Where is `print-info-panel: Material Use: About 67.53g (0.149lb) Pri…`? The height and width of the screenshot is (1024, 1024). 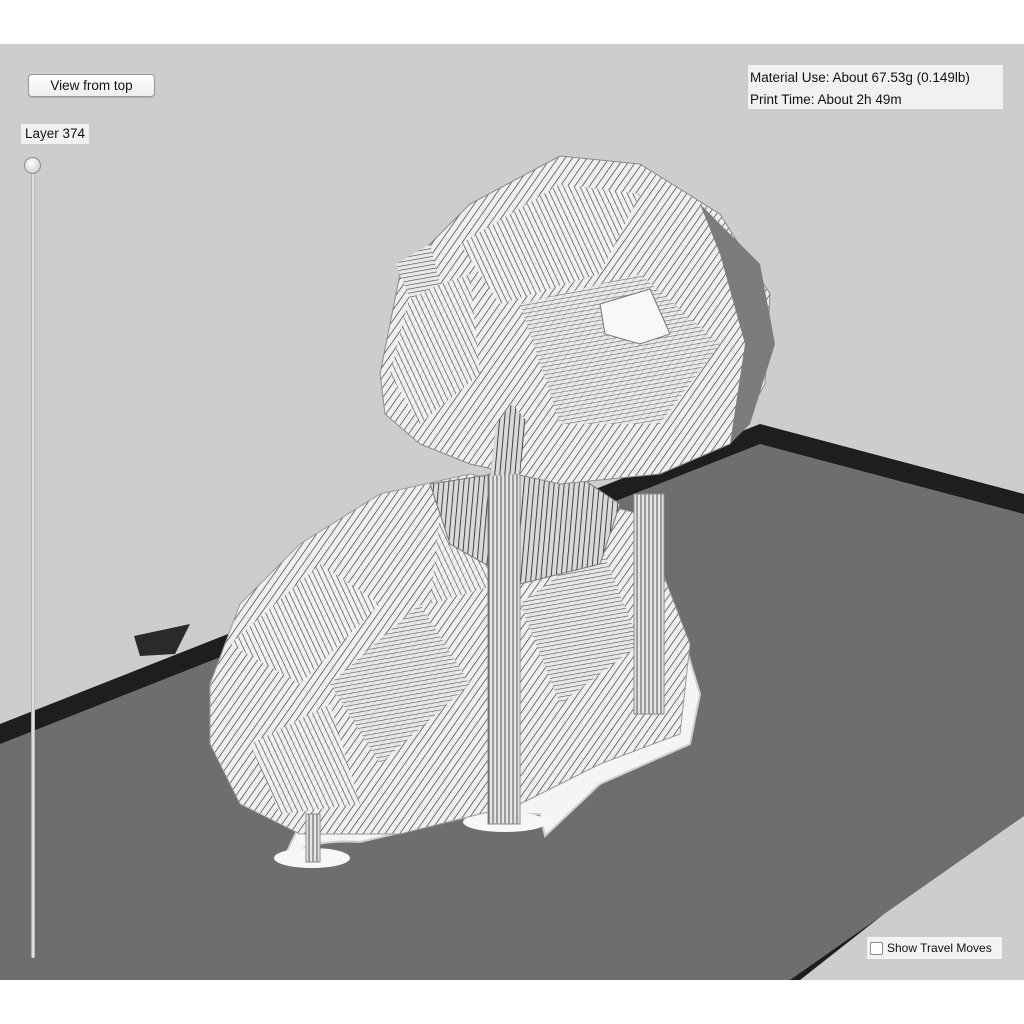
print-info-panel: Material Use: About 67.53g (0.149lb) Pri… is located at coordinates (875, 87).